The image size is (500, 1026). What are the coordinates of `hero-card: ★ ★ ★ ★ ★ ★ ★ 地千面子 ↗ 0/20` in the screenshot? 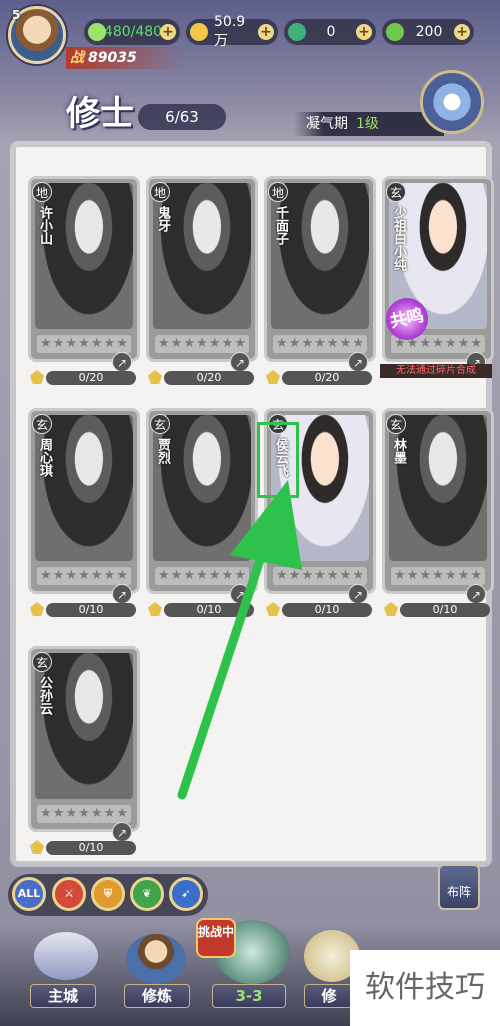 It's located at (320, 291).